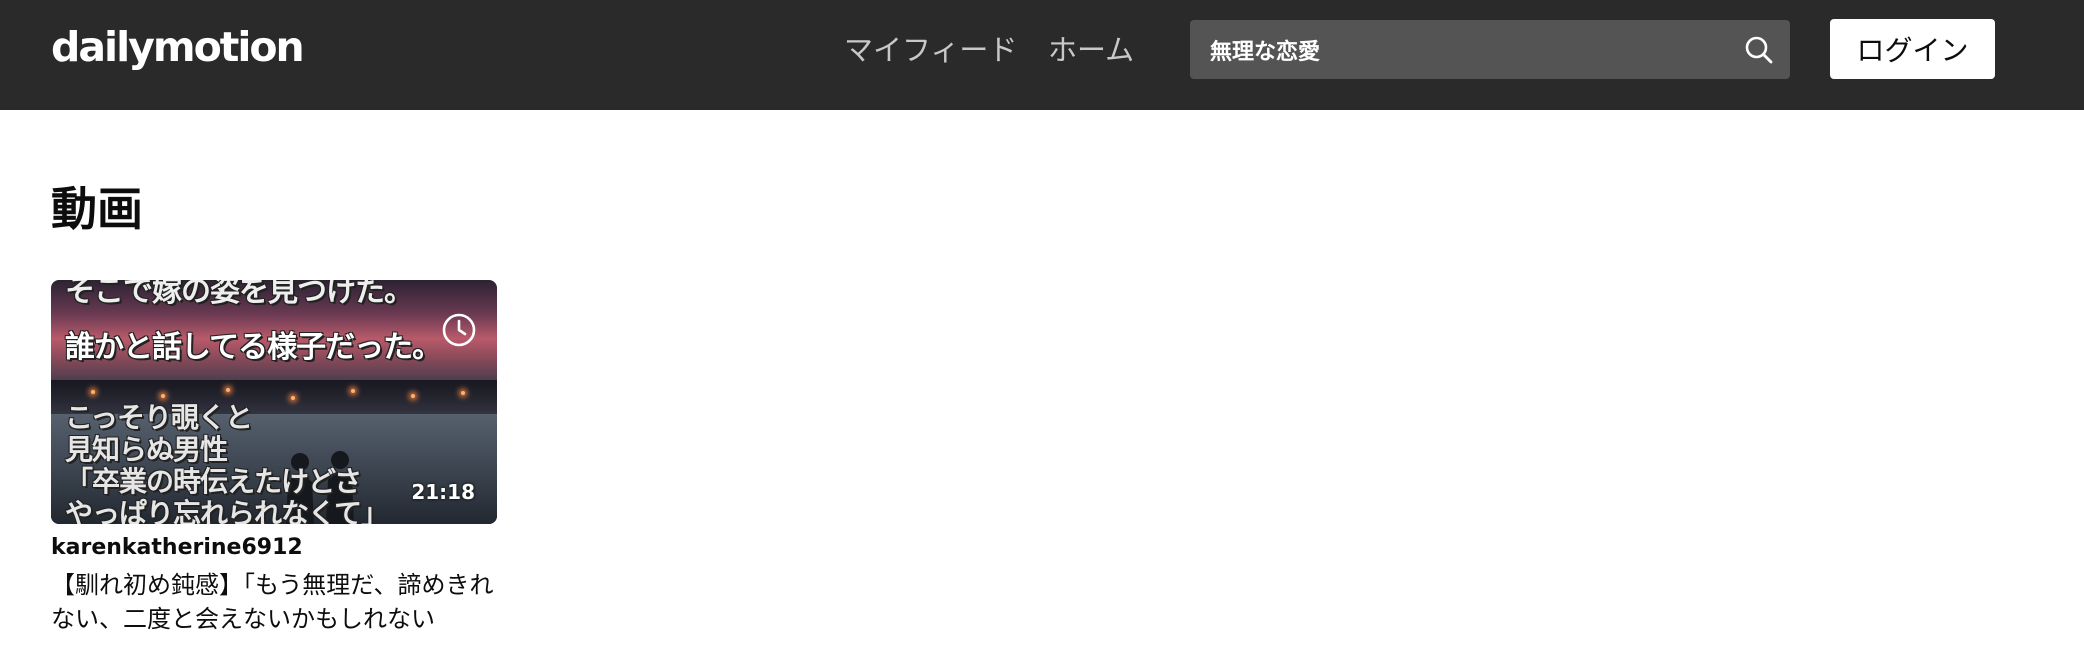  What do you see at coordinates (459, 330) in the screenshot?
I see `clock-icon` at bounding box center [459, 330].